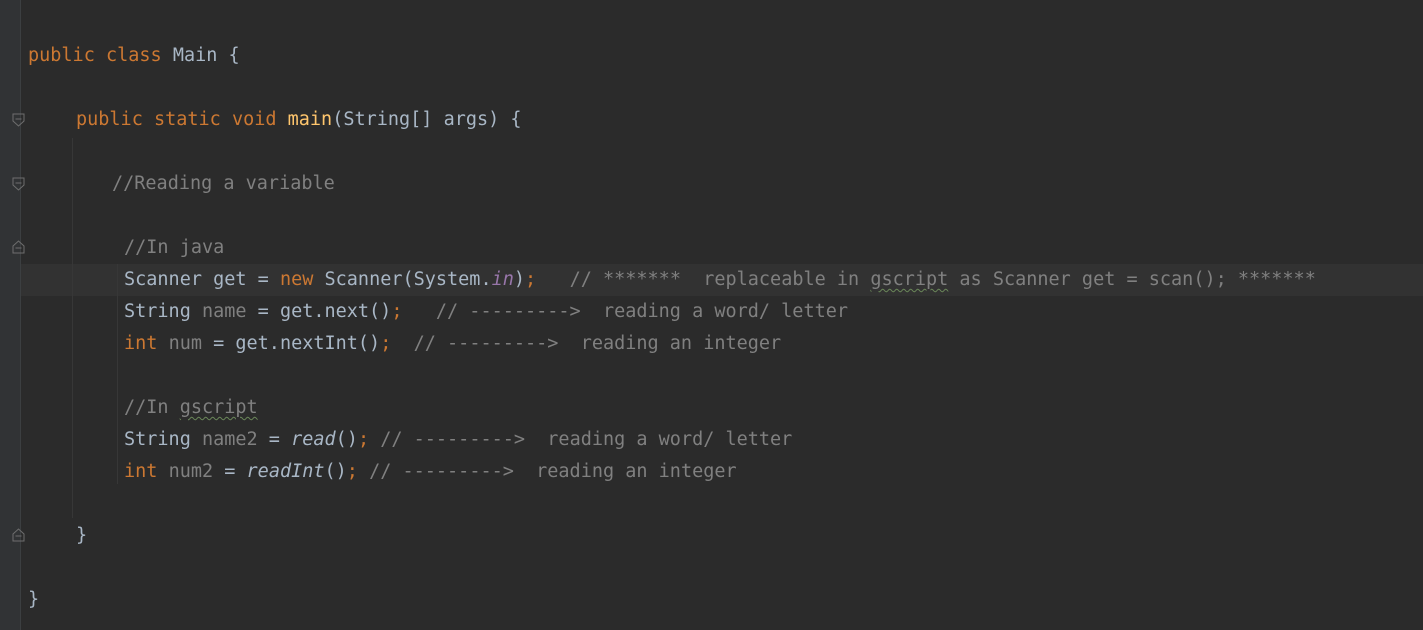 This screenshot has height=630, width=1423. What do you see at coordinates (187, 119) in the screenshot?
I see `keyword: static` at bounding box center [187, 119].